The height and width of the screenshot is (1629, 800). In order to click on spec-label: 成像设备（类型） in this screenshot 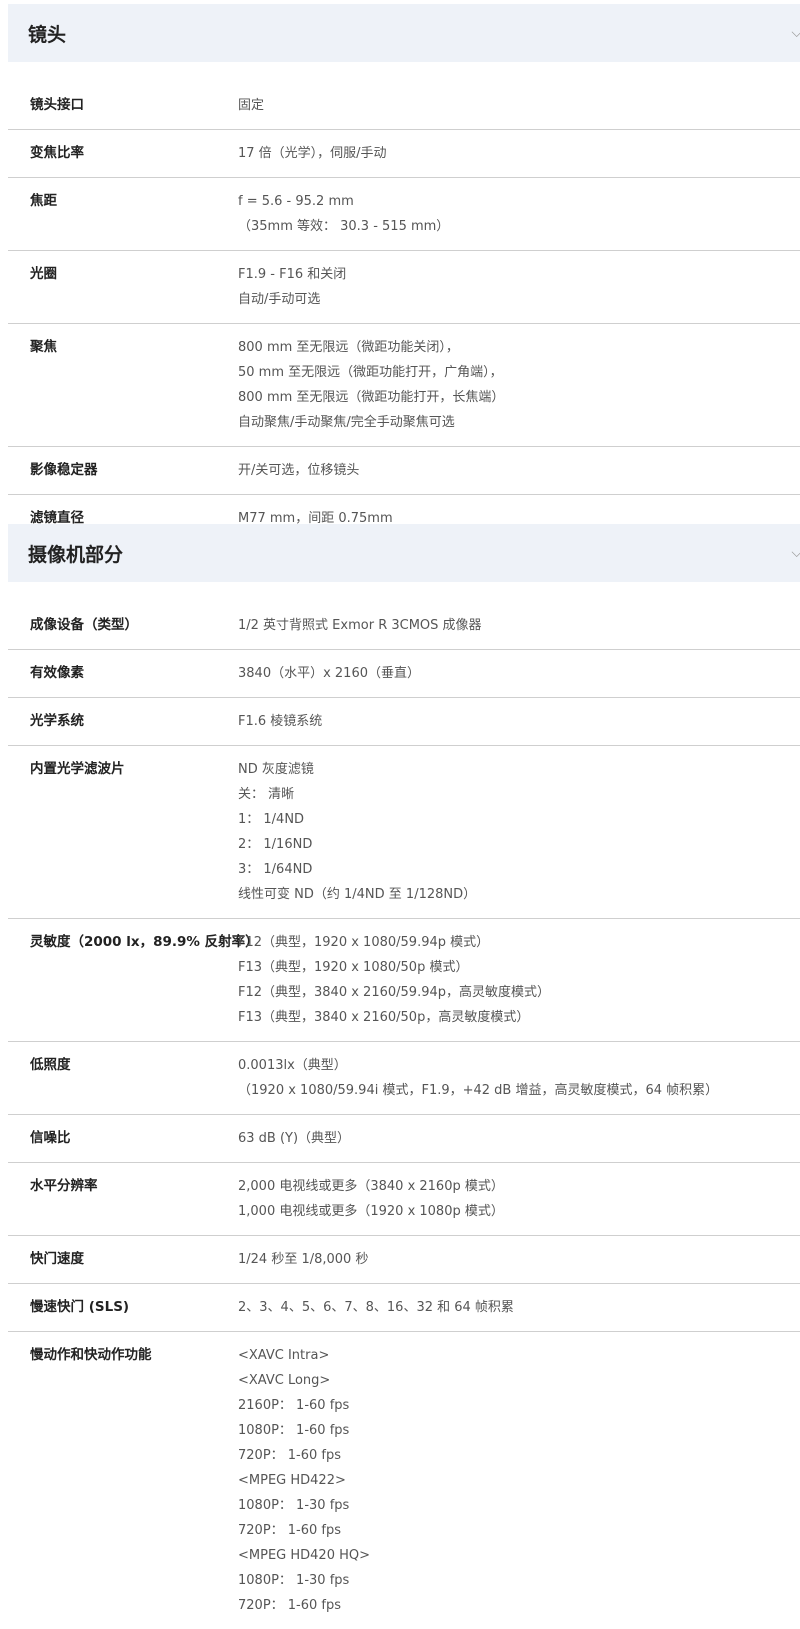, I will do `click(84, 625)`.